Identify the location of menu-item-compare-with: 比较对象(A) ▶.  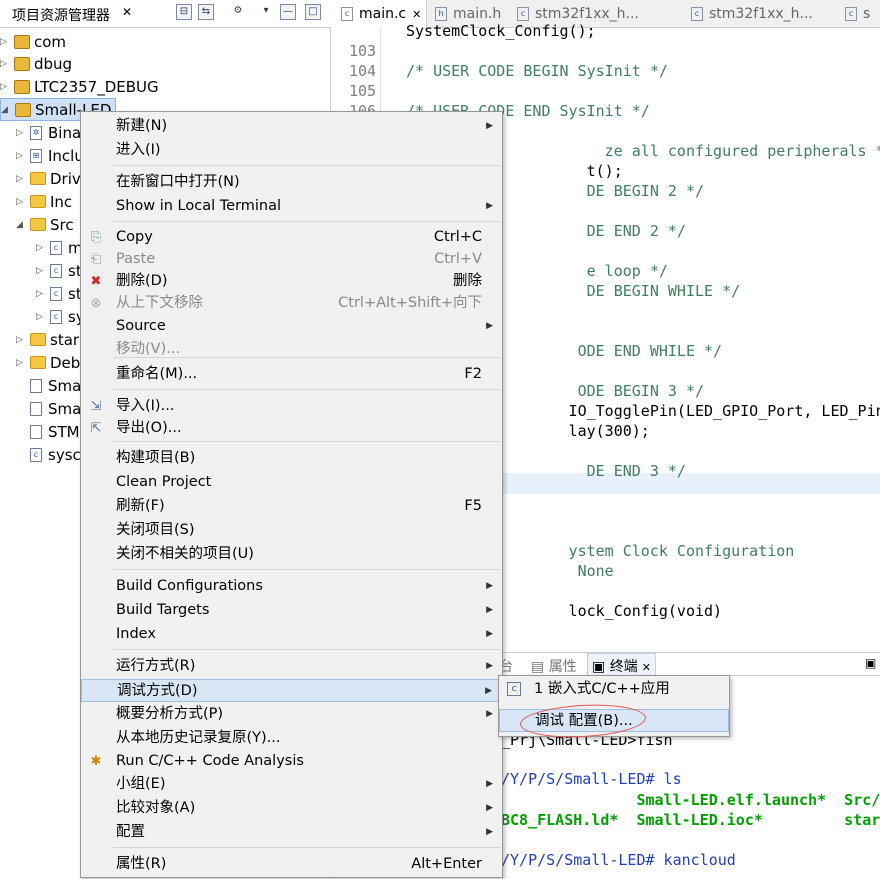
(291, 808).